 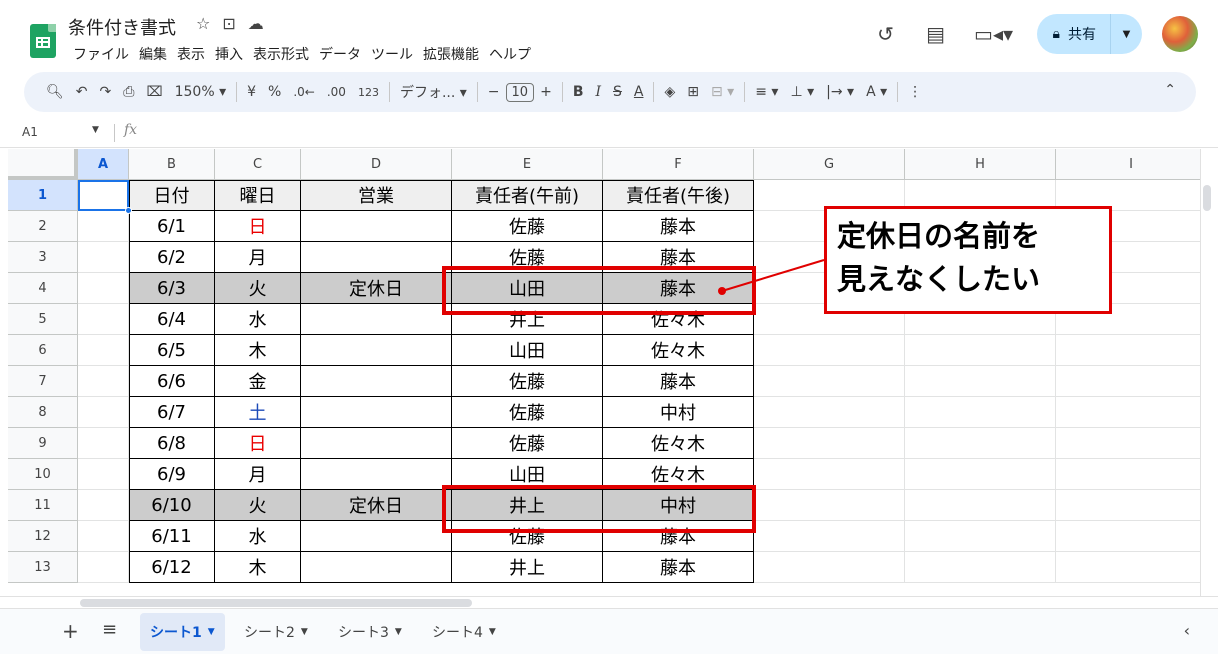 I want to click on document-title: 条件付き書式, so click(x=122, y=27).